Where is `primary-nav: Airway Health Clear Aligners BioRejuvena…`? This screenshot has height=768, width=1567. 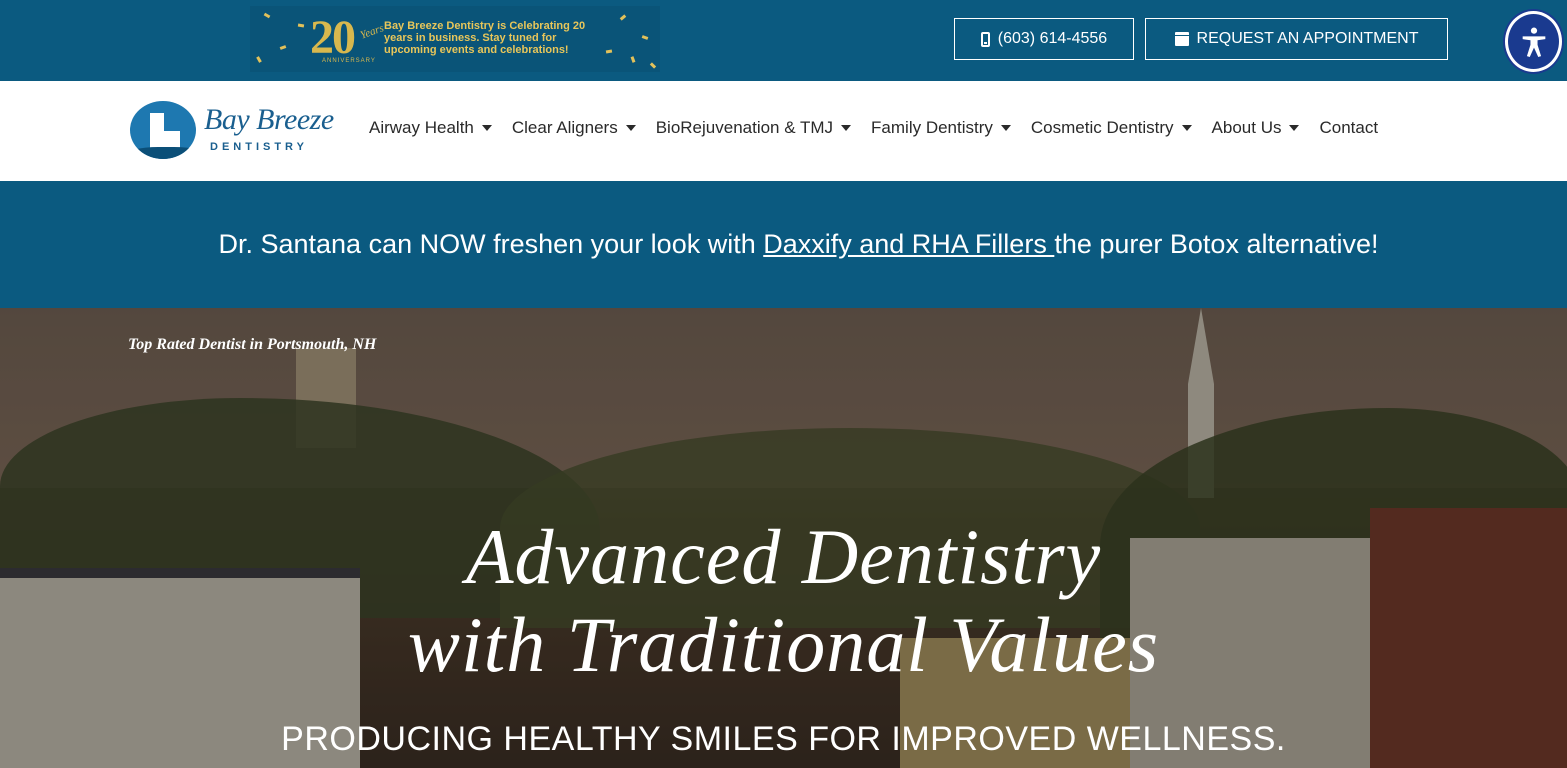
primary-nav: Airway Health Clear Aligners BioRejuvena… is located at coordinates (873, 128).